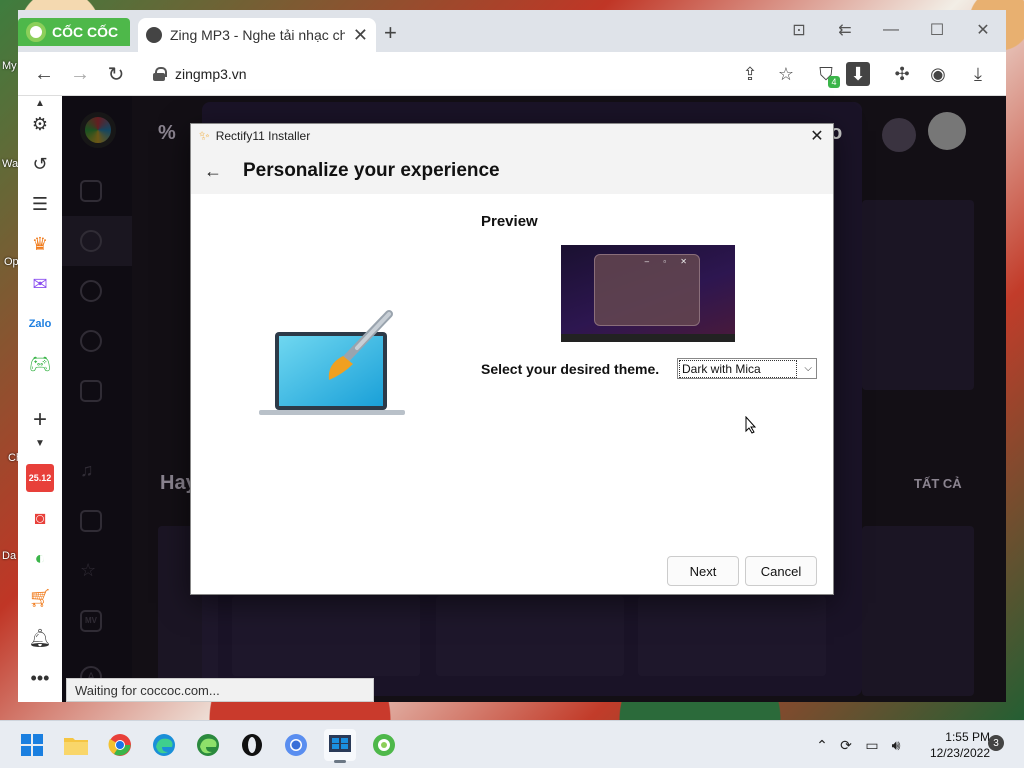 Image resolution: width=1024 pixels, height=768 pixels. I want to click on calendar-icon: 25.12, so click(40, 478).